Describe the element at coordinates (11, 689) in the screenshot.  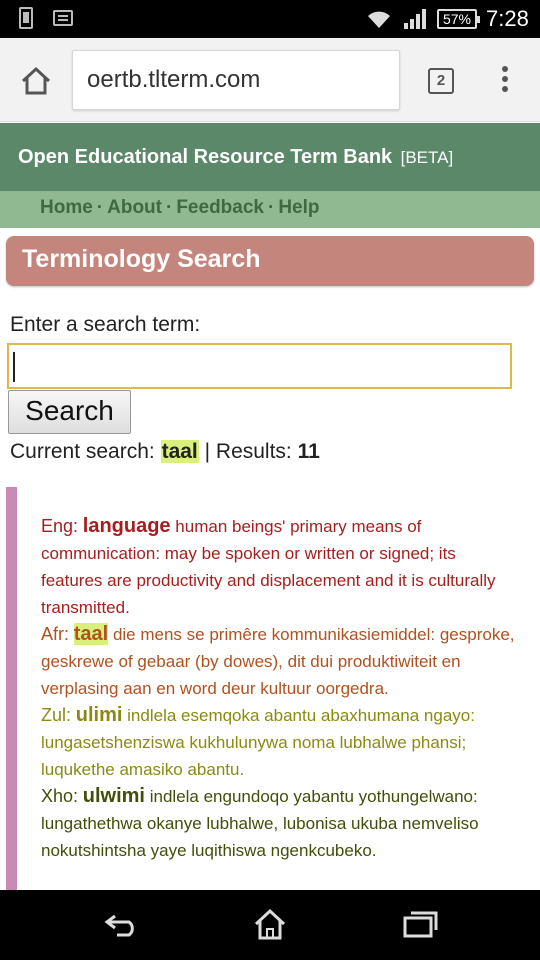
I see `result-accent-bar` at that location.